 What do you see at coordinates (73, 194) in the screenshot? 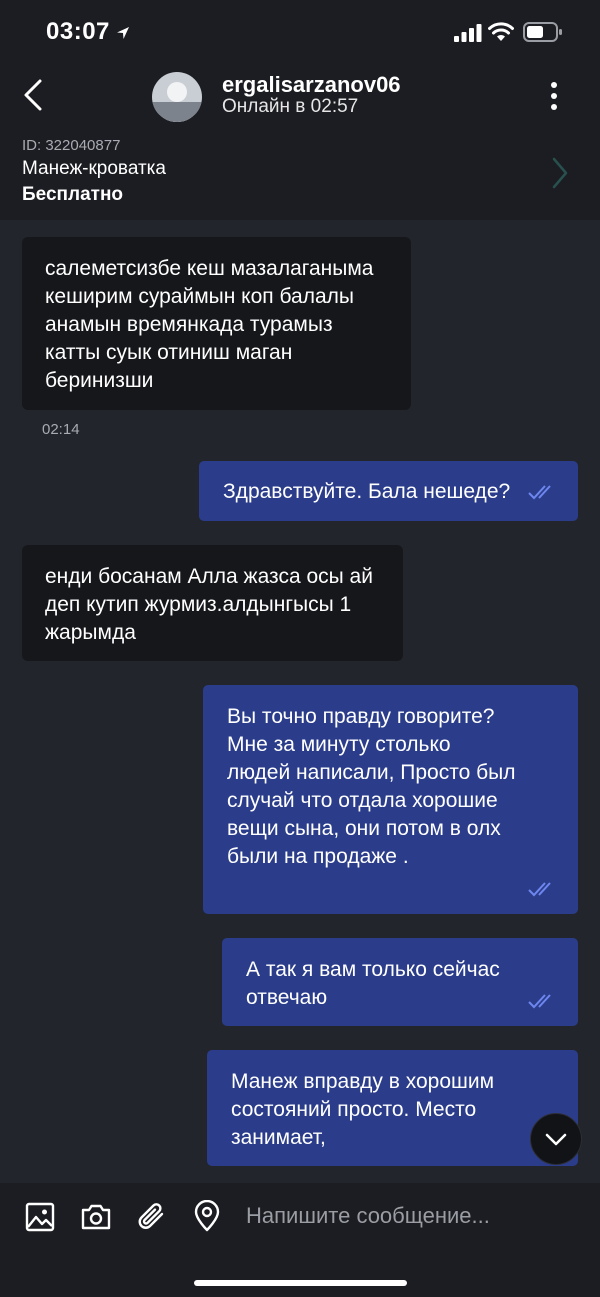
I see `ad-price: Бесплатно` at bounding box center [73, 194].